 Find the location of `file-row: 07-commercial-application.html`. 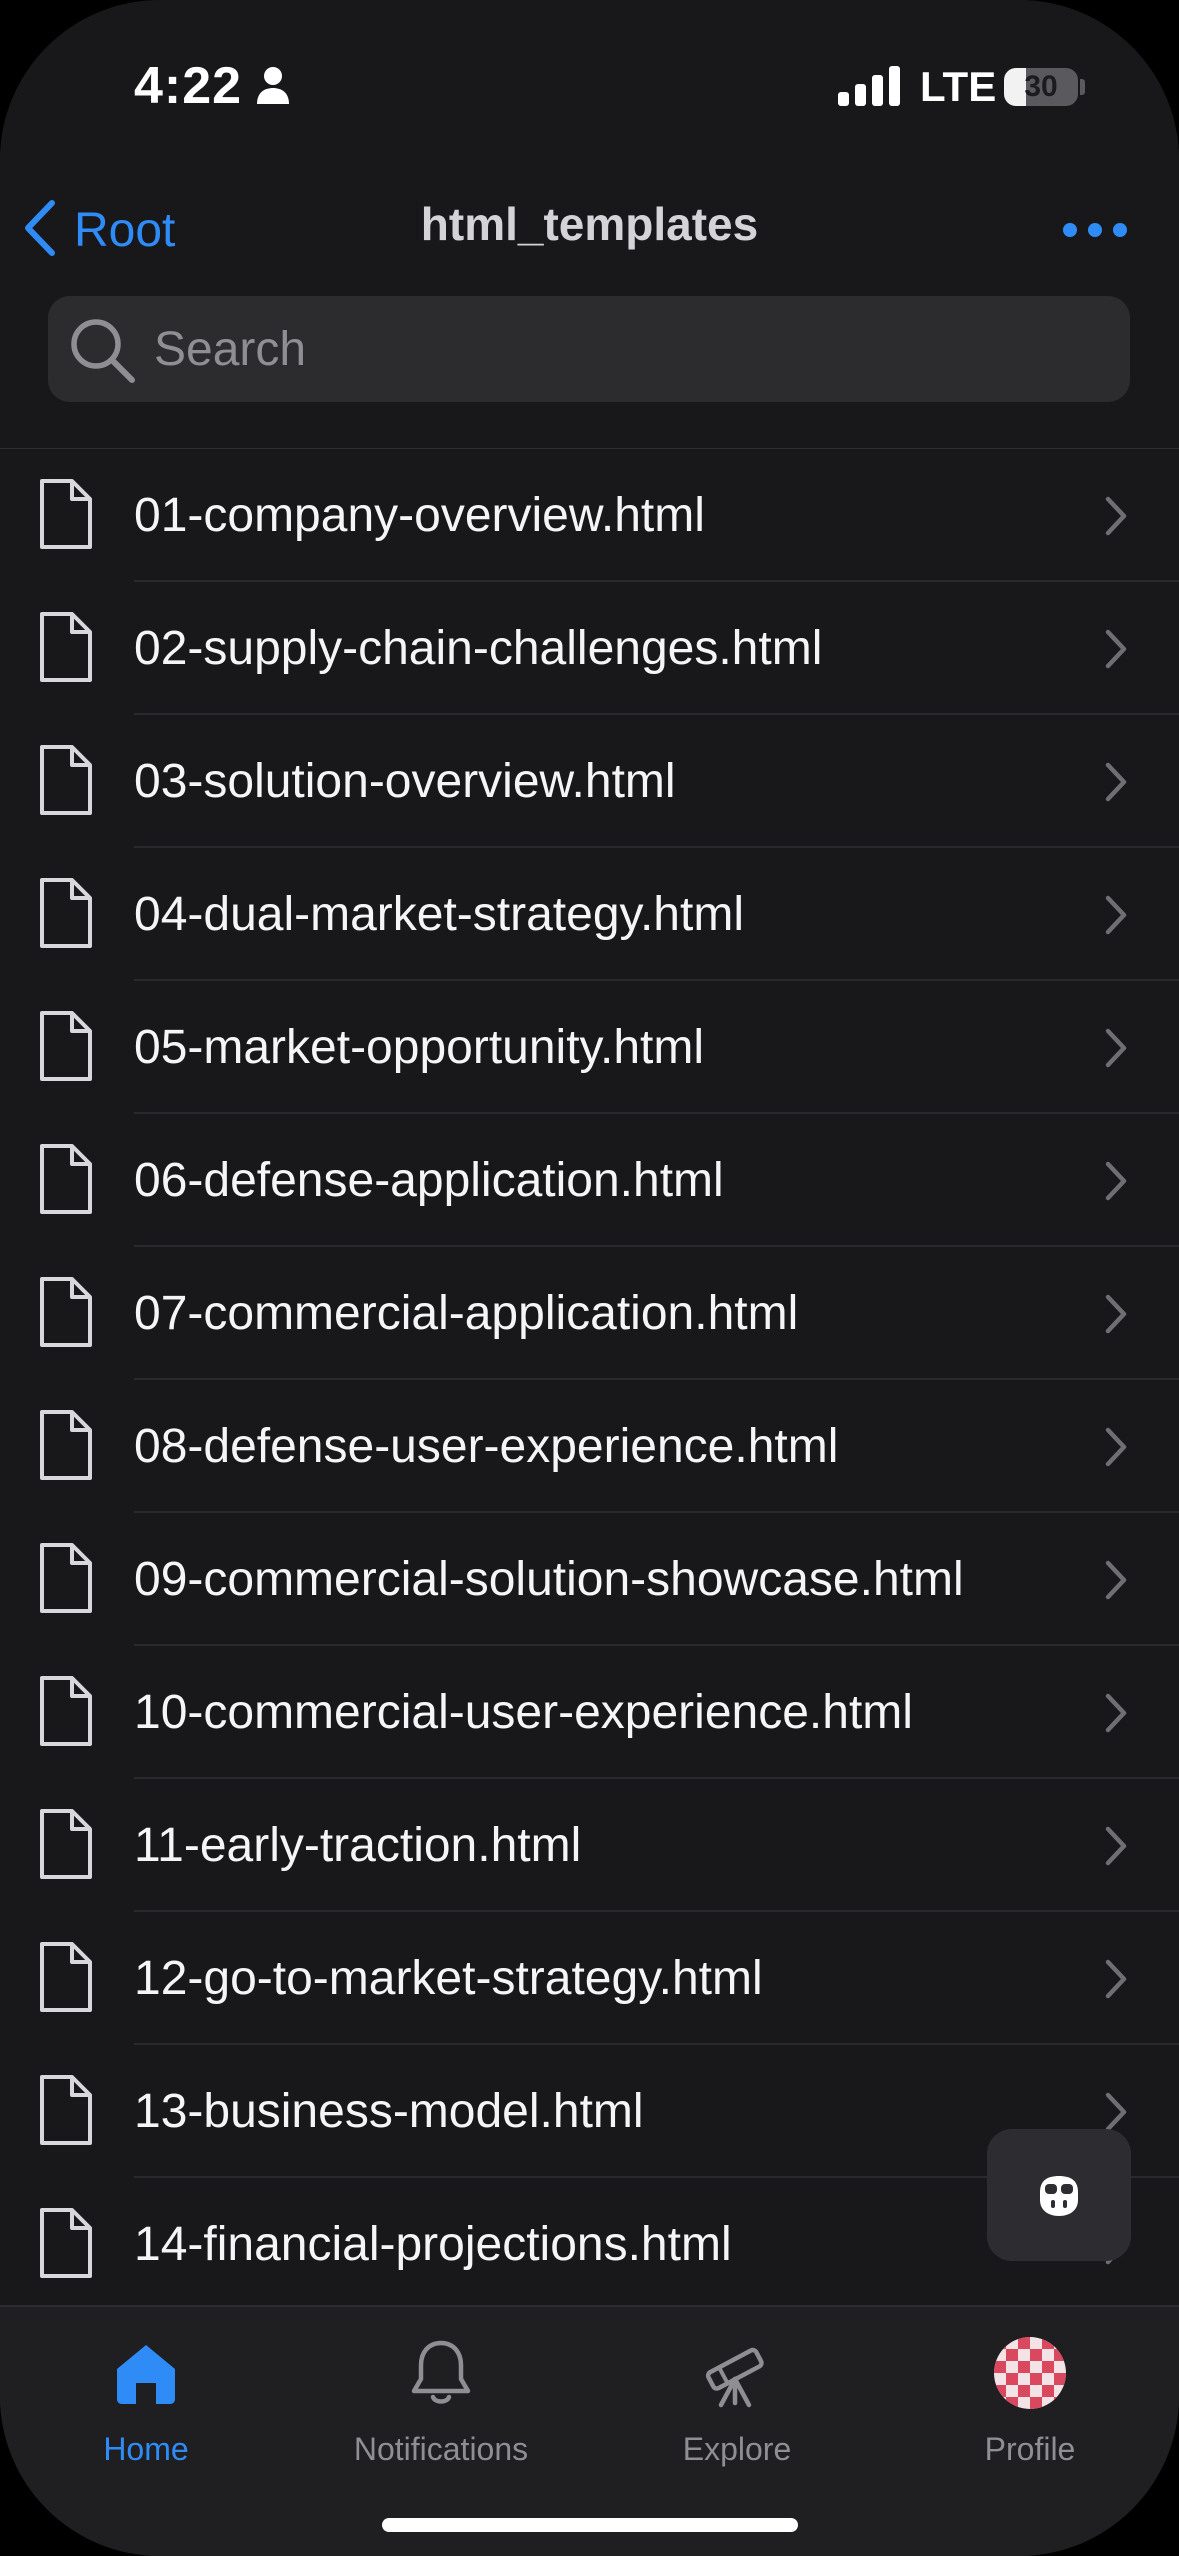

file-row: 07-commercial-application.html is located at coordinates (589, 1313).